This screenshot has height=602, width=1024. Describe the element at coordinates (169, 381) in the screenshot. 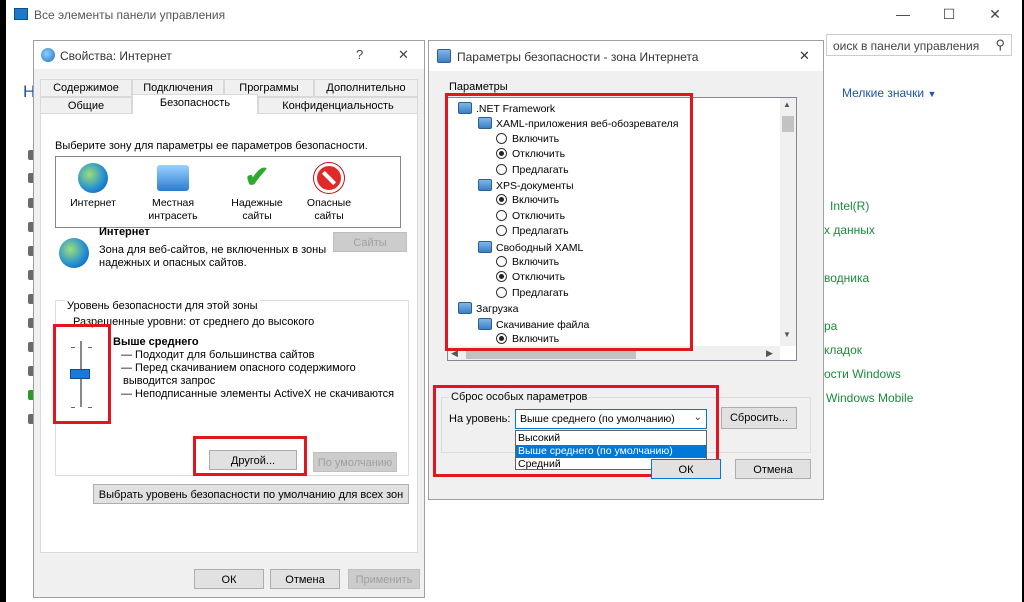

I see `level-line: выводится запрос` at that location.